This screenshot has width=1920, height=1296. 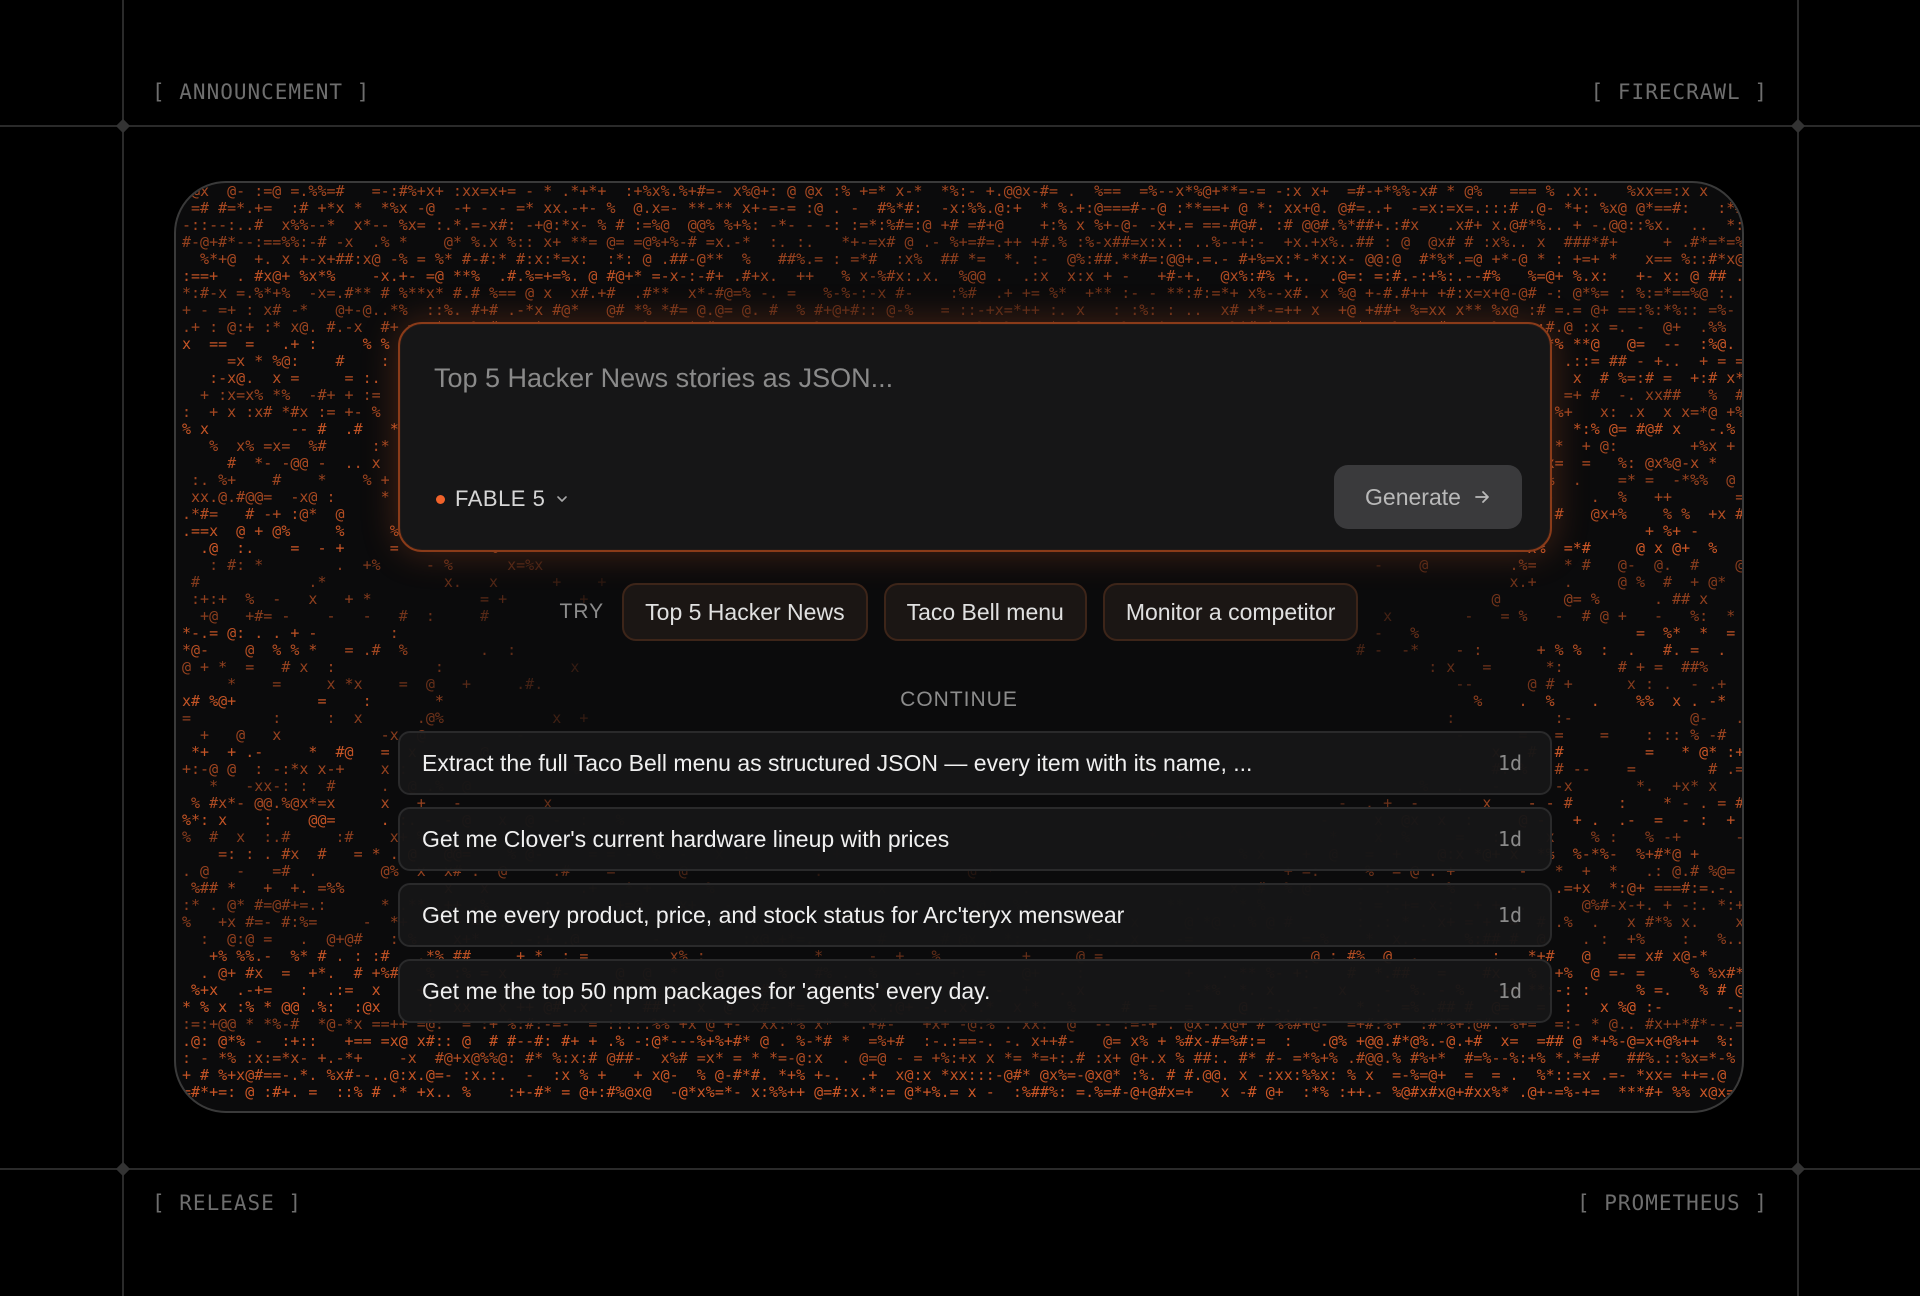 I want to click on suggestion-chip-taco-bell: Taco Bell menu, so click(x=985, y=612).